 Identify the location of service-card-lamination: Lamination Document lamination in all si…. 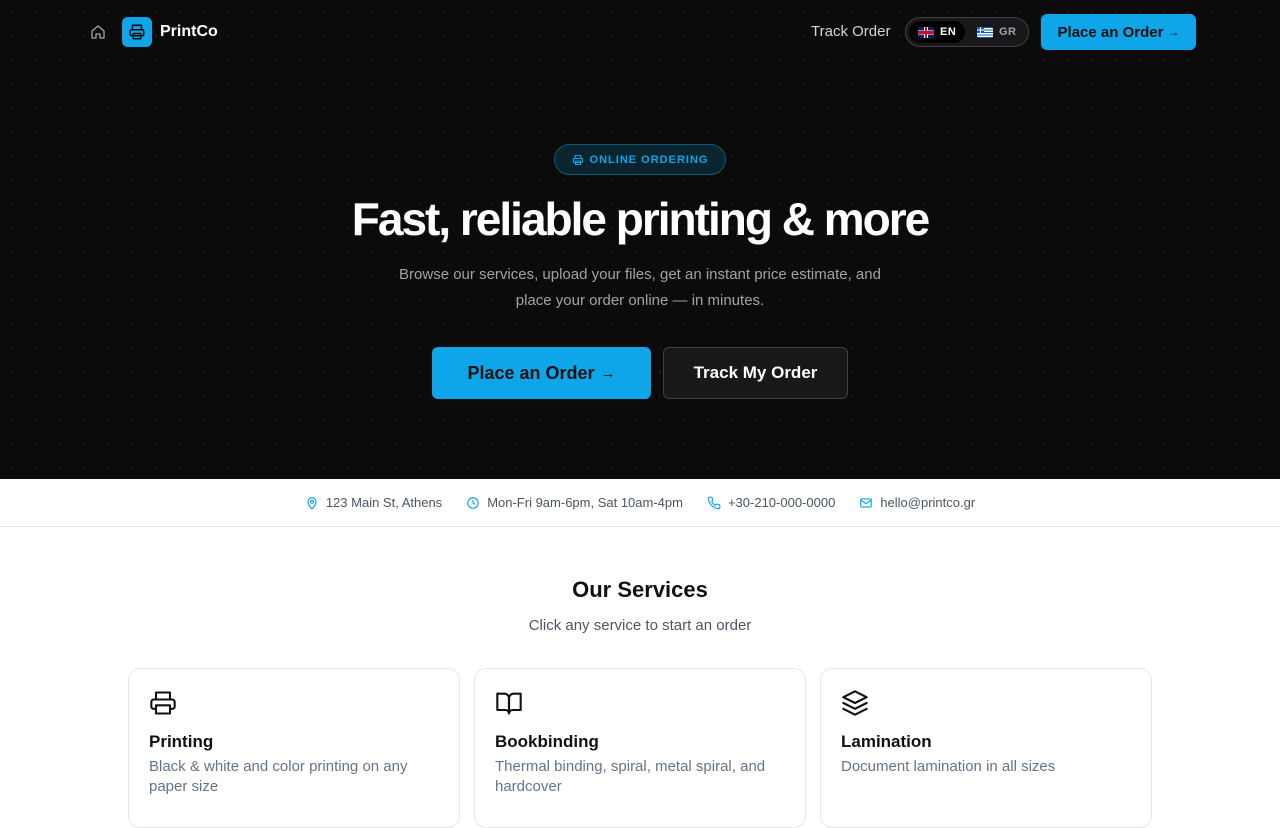
(986, 748).